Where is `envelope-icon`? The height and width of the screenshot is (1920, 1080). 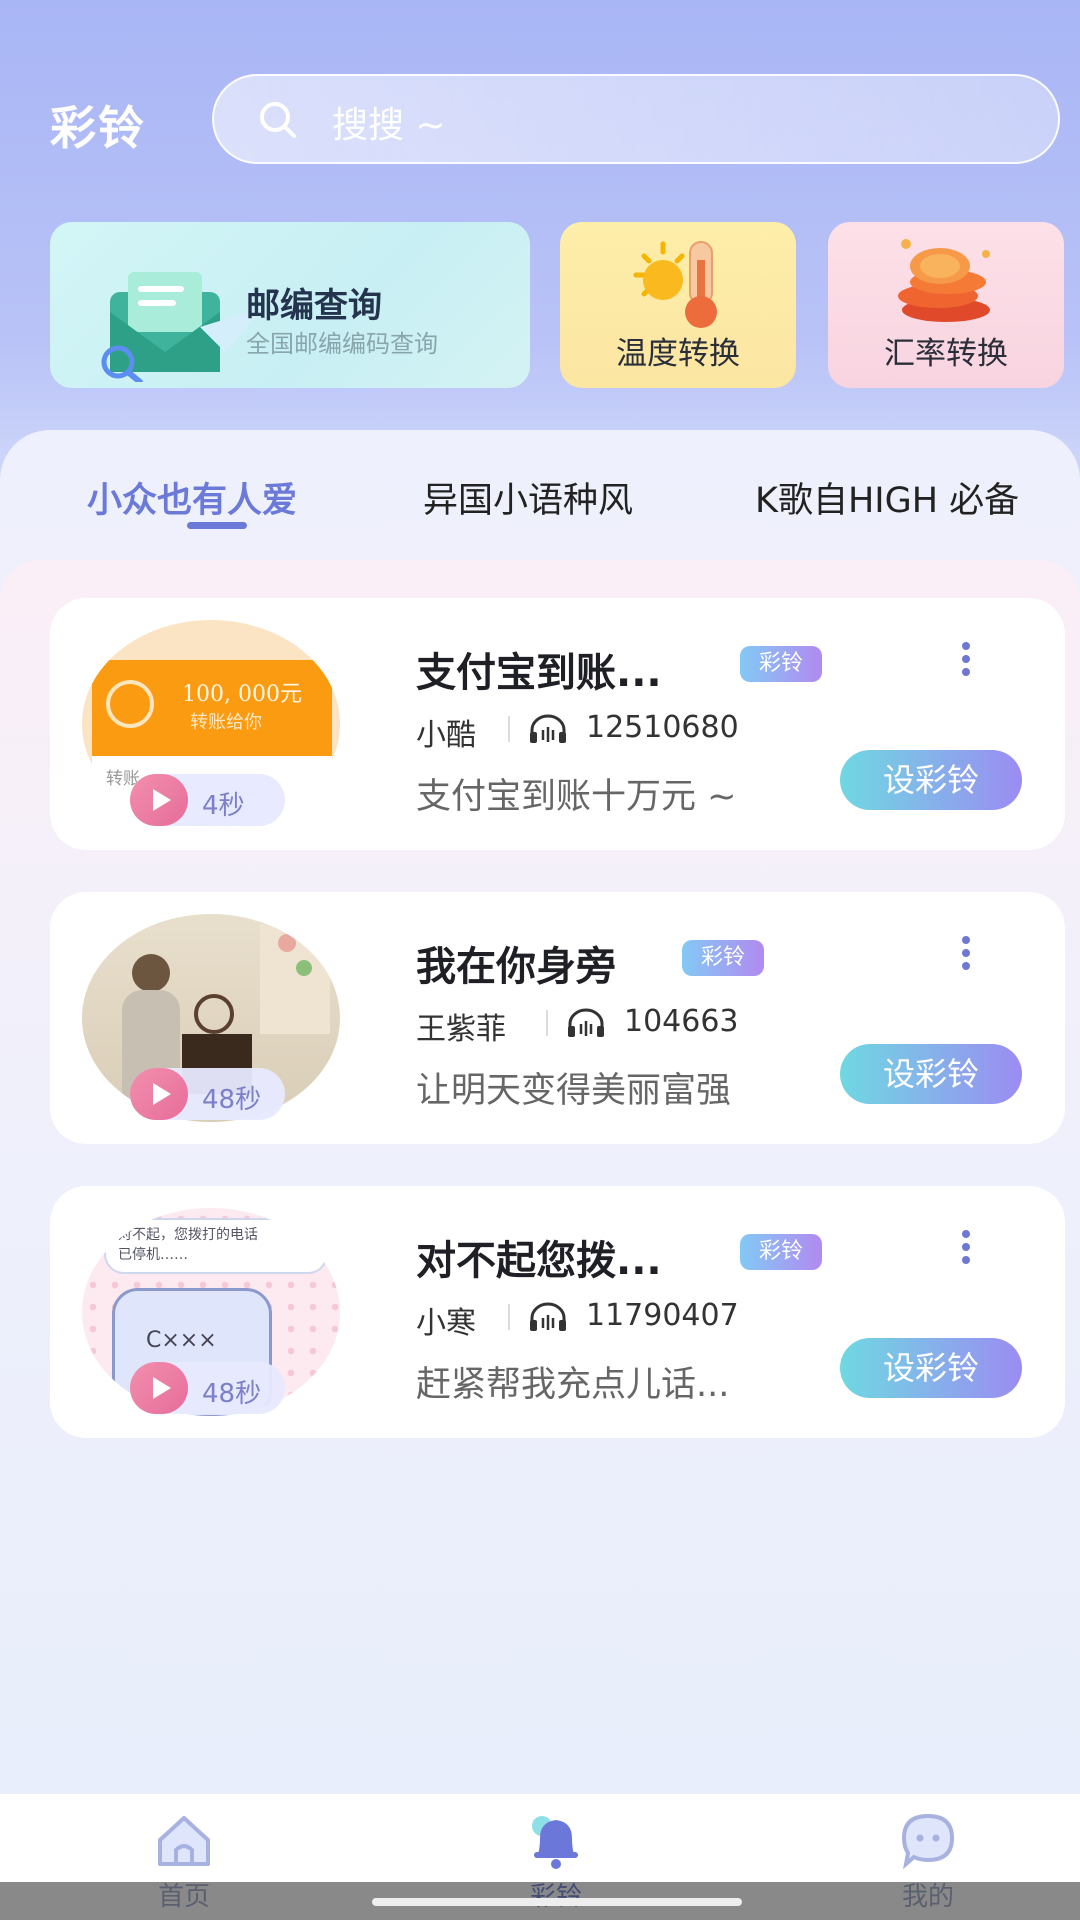 envelope-icon is located at coordinates (183, 327).